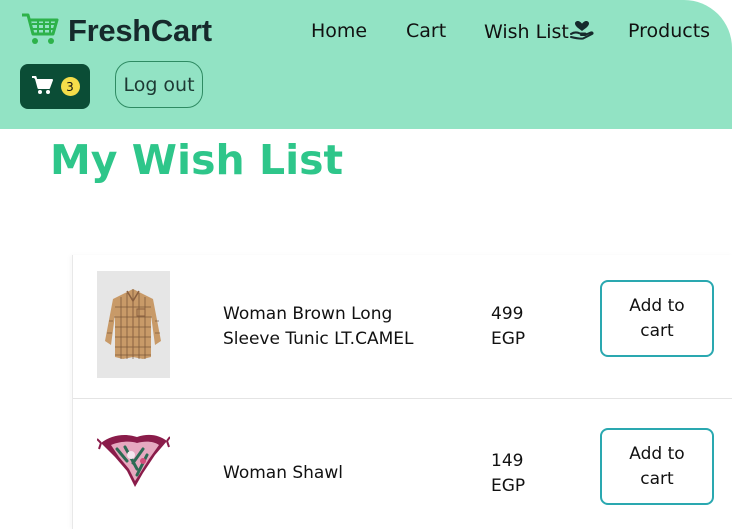 Image resolution: width=732 pixels, height=529 pixels. Describe the element at coordinates (133, 324) in the screenshot. I see `product-image-tunic` at that location.